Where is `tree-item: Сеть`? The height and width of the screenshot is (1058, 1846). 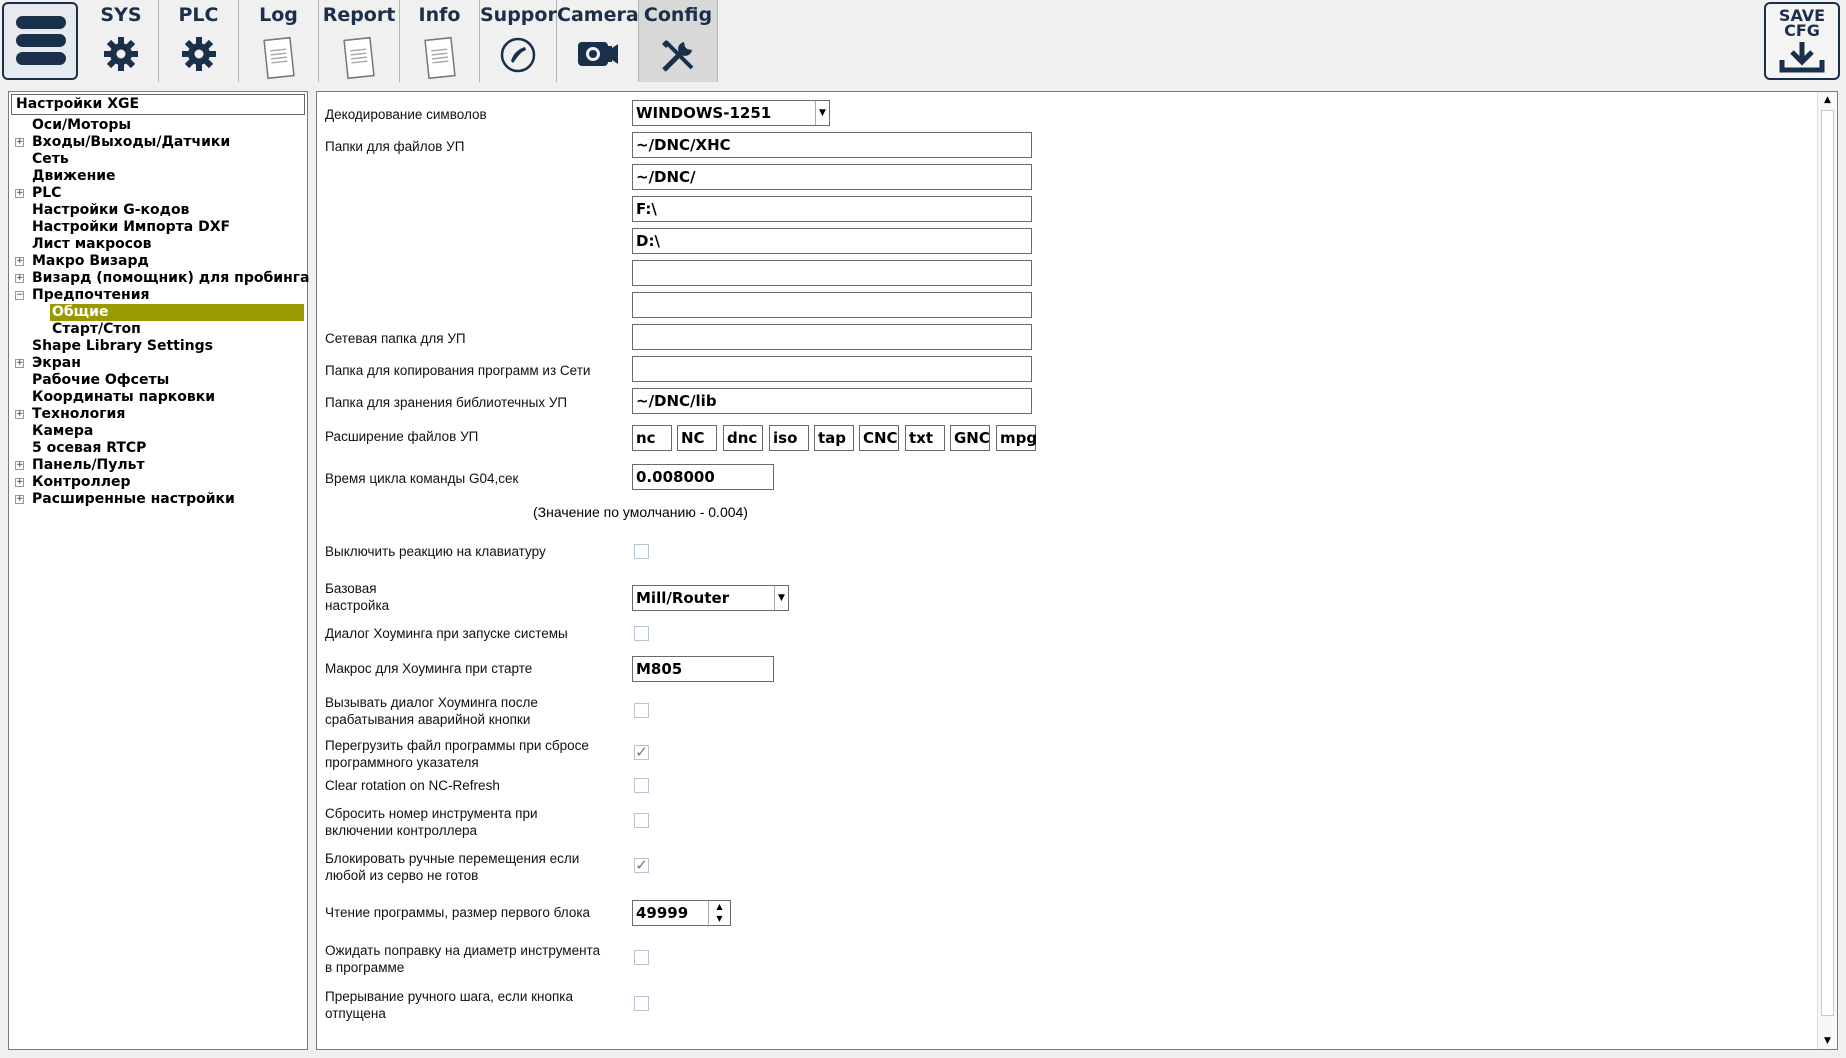
tree-item: Сеть is located at coordinates (158, 159).